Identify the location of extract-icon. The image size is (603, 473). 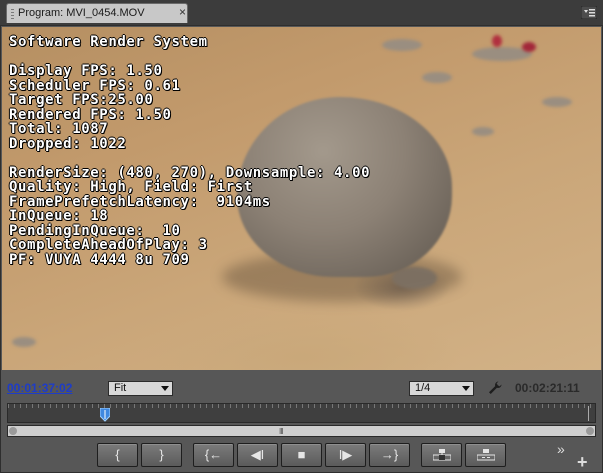
(485, 455).